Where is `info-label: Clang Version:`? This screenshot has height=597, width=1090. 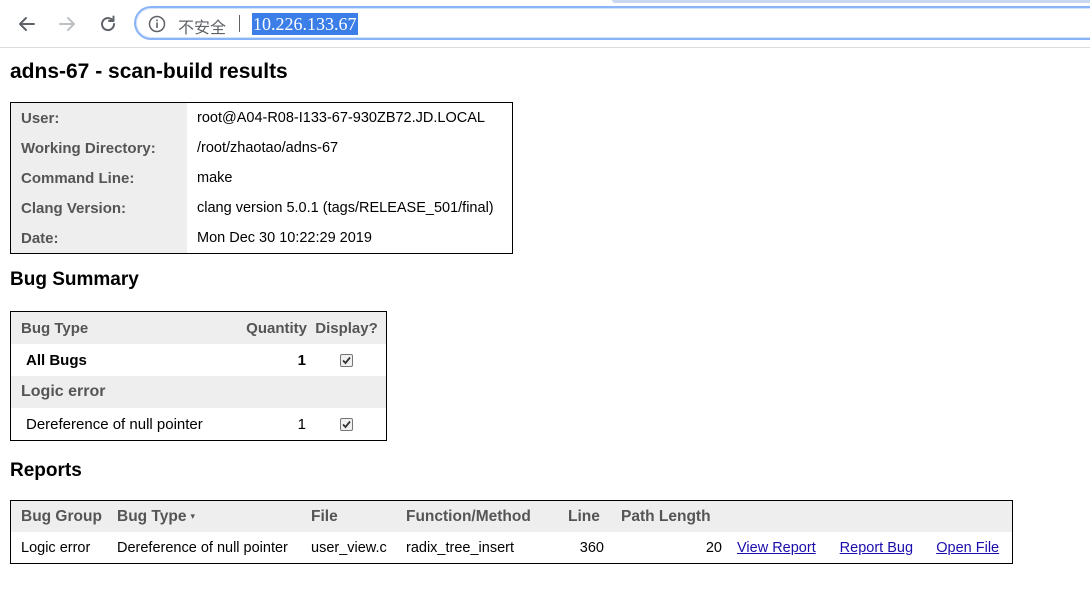 info-label: Clang Version: is located at coordinates (99, 208).